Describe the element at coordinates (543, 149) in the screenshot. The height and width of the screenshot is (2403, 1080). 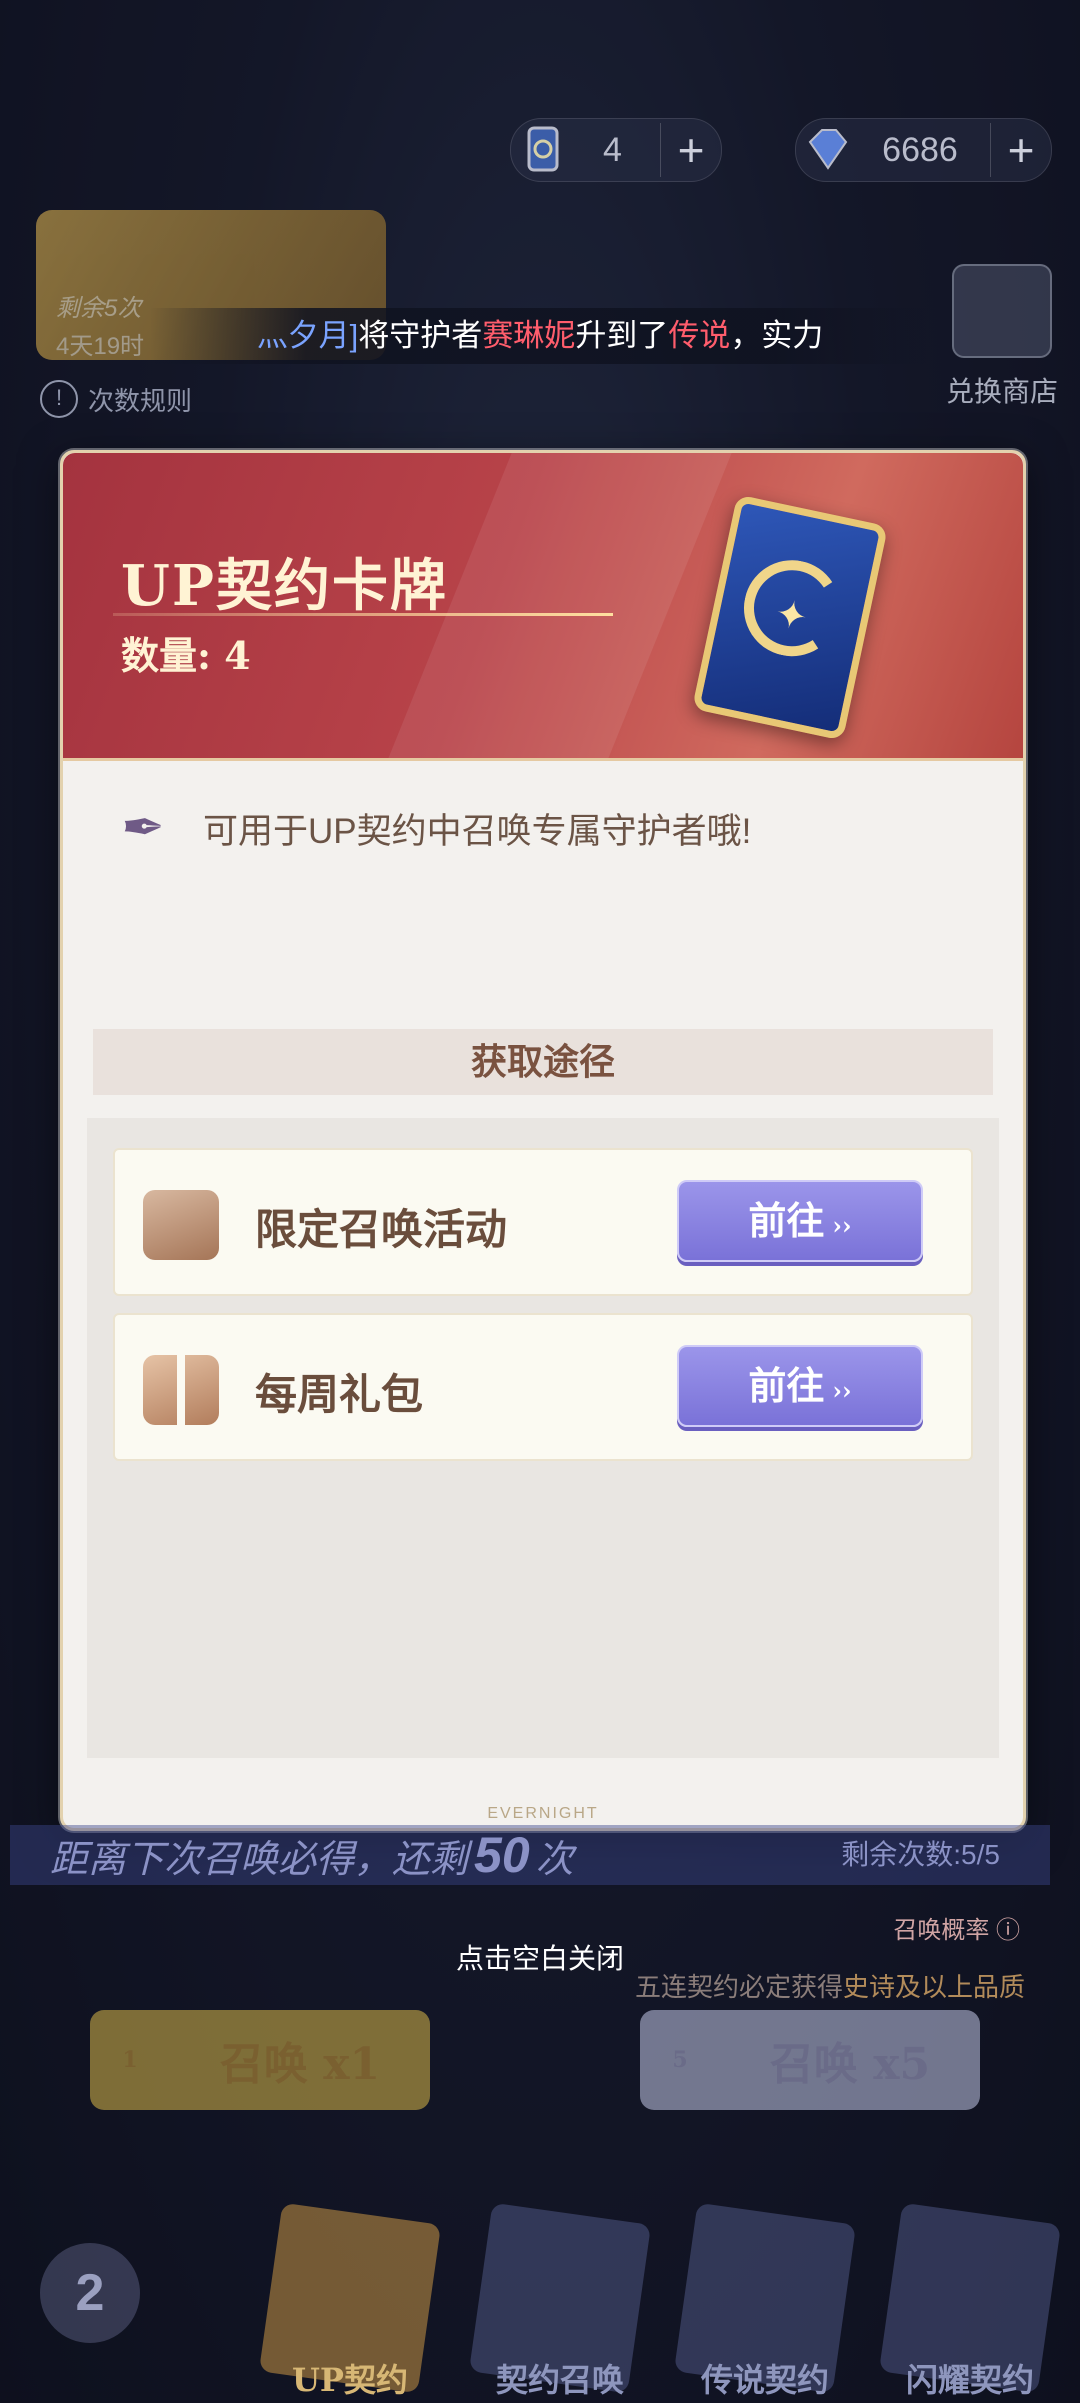
I see `summon-card-icon` at that location.